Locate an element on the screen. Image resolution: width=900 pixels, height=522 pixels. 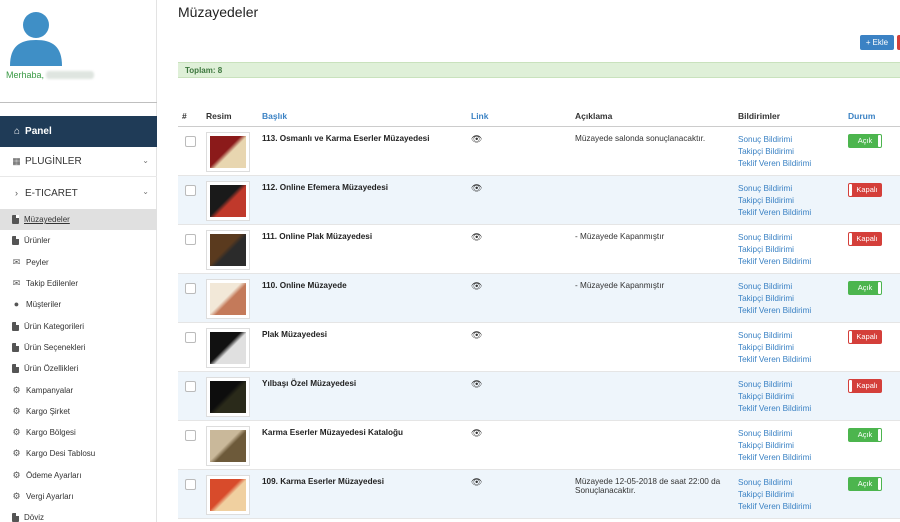
col-link: Link is located at coordinates (519, 116).